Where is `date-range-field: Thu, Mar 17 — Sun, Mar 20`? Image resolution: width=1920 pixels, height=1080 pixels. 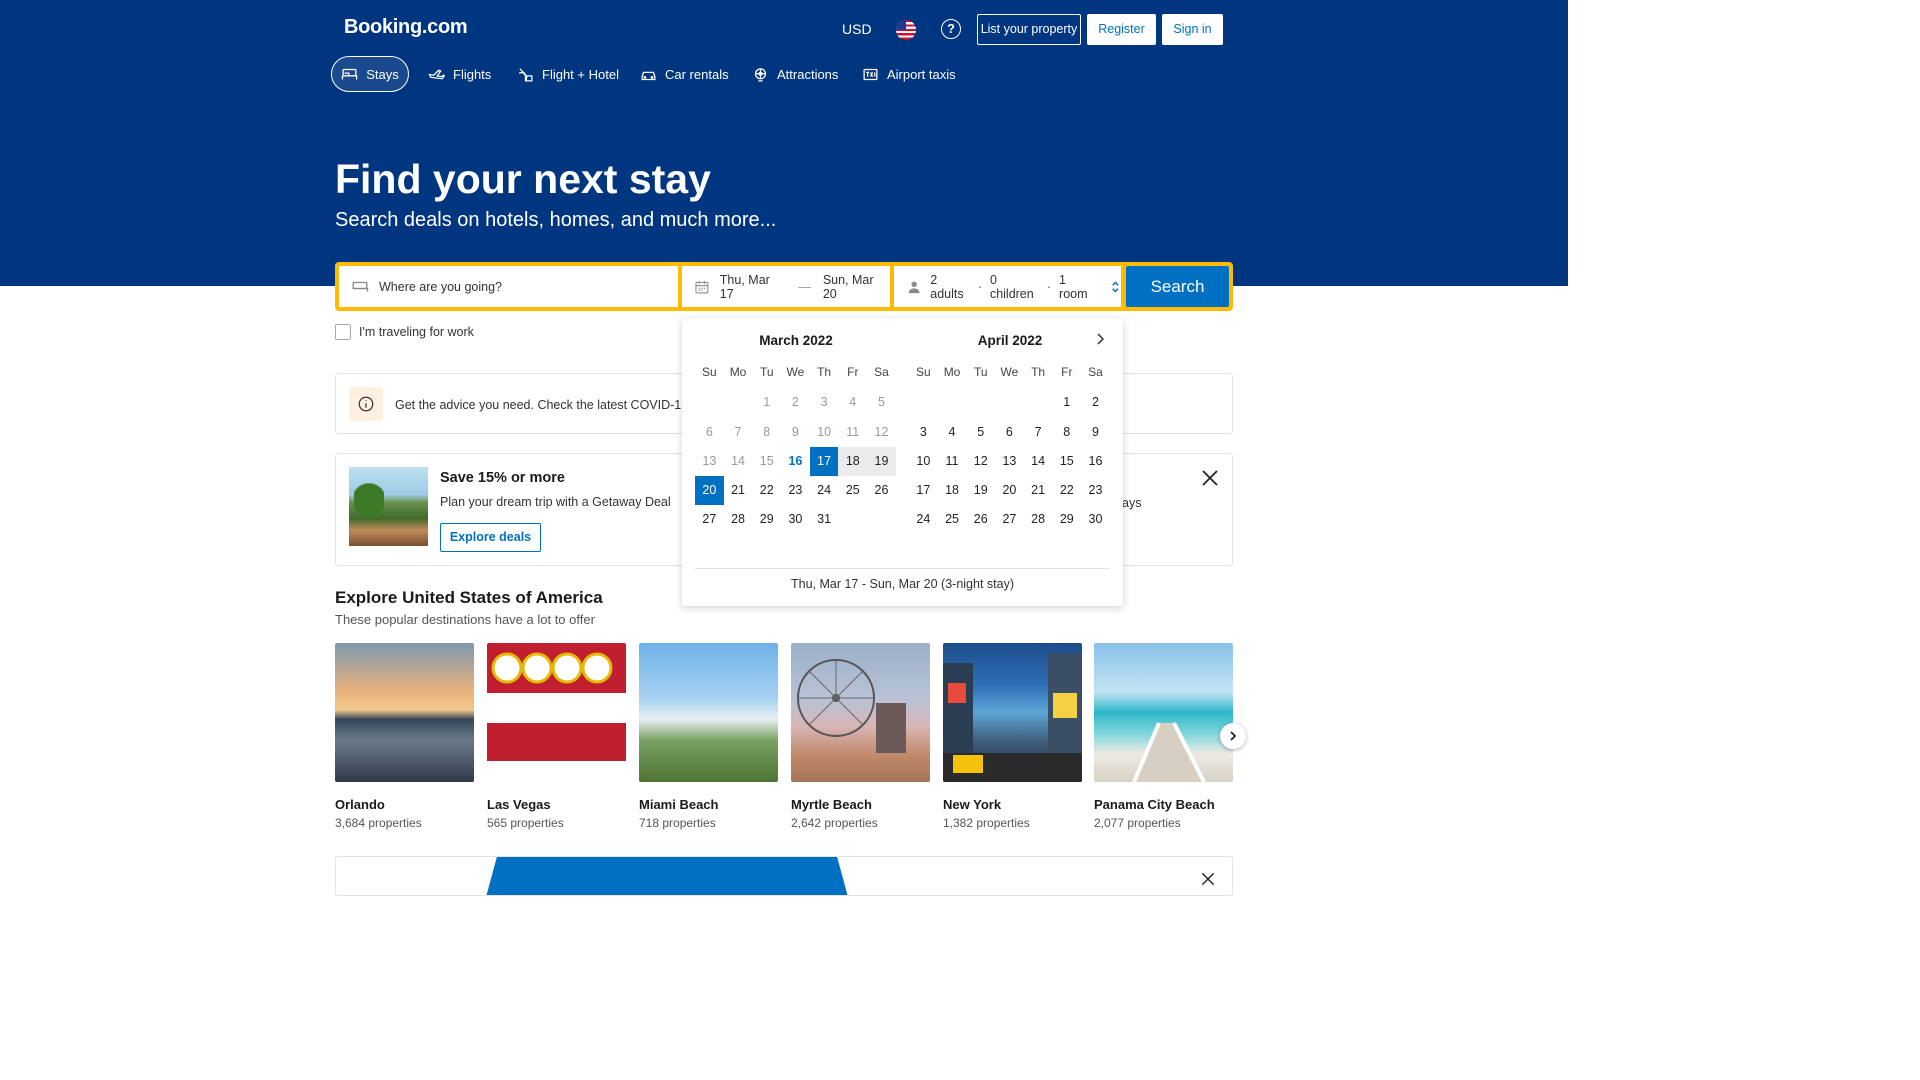 date-range-field: Thu, Mar 17 — Sun, Mar 20 is located at coordinates (786, 286).